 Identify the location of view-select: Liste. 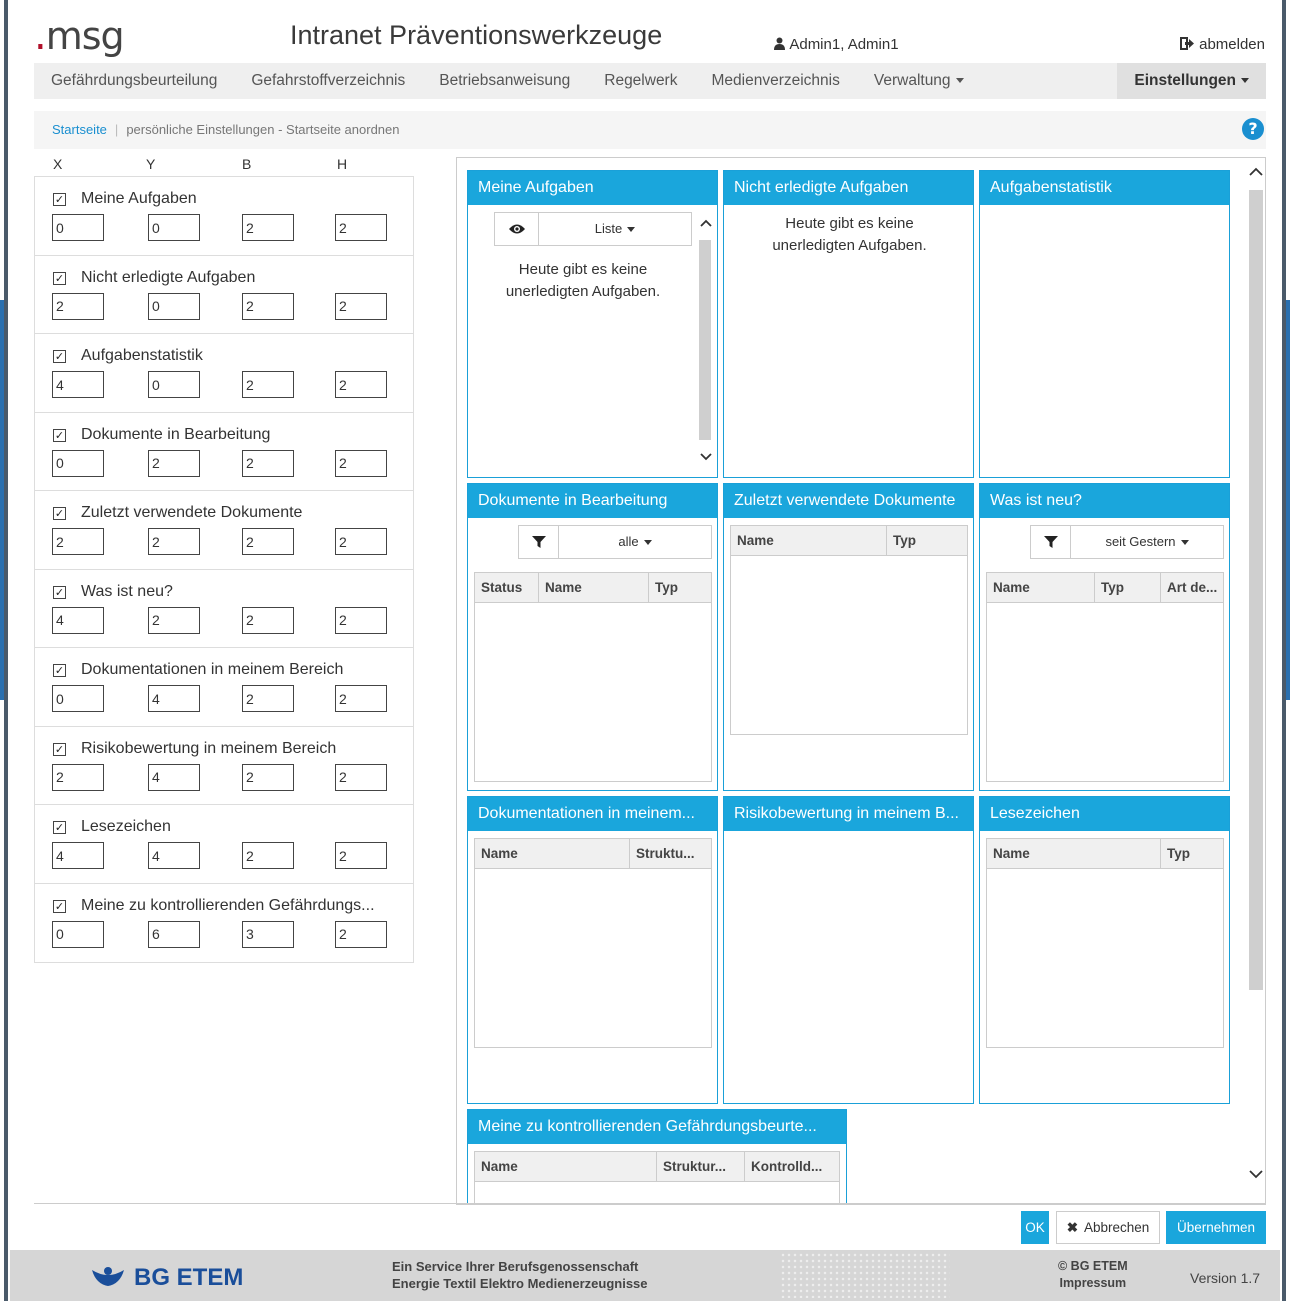
(615, 229).